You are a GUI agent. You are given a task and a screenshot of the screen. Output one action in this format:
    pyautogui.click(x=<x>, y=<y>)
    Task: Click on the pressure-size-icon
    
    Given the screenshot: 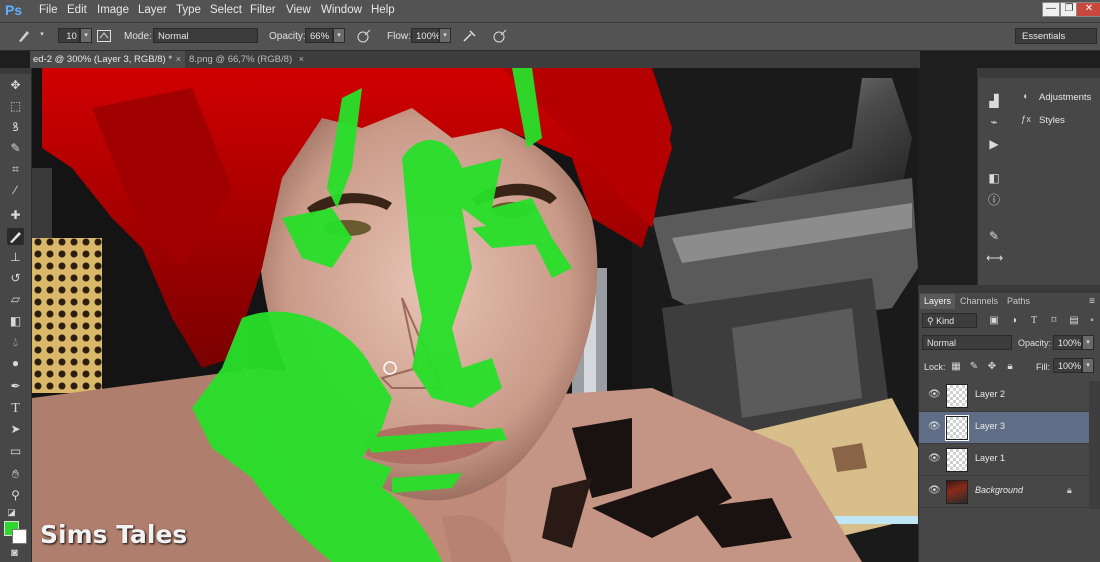 What is the action you would take?
    pyautogui.click(x=500, y=36)
    